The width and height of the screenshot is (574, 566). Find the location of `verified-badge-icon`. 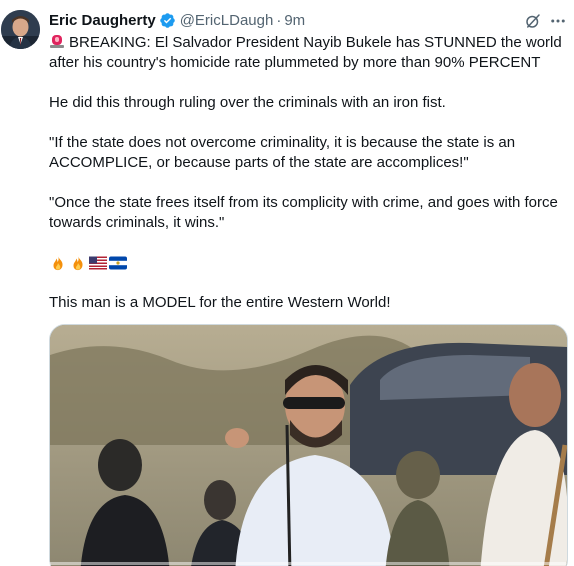

verified-badge-icon is located at coordinates (167, 20).